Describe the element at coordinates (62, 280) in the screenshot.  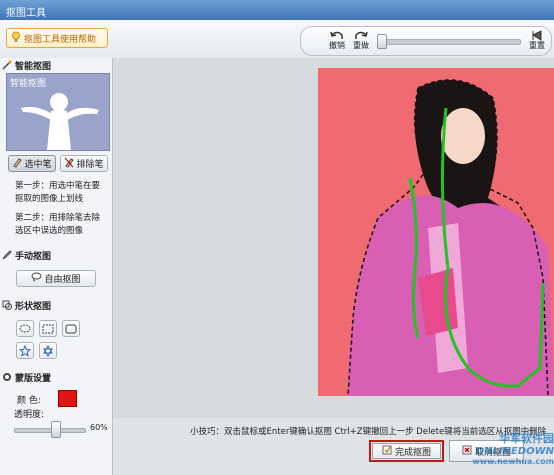
I see `free-cutout-label: 自由抠图` at that location.